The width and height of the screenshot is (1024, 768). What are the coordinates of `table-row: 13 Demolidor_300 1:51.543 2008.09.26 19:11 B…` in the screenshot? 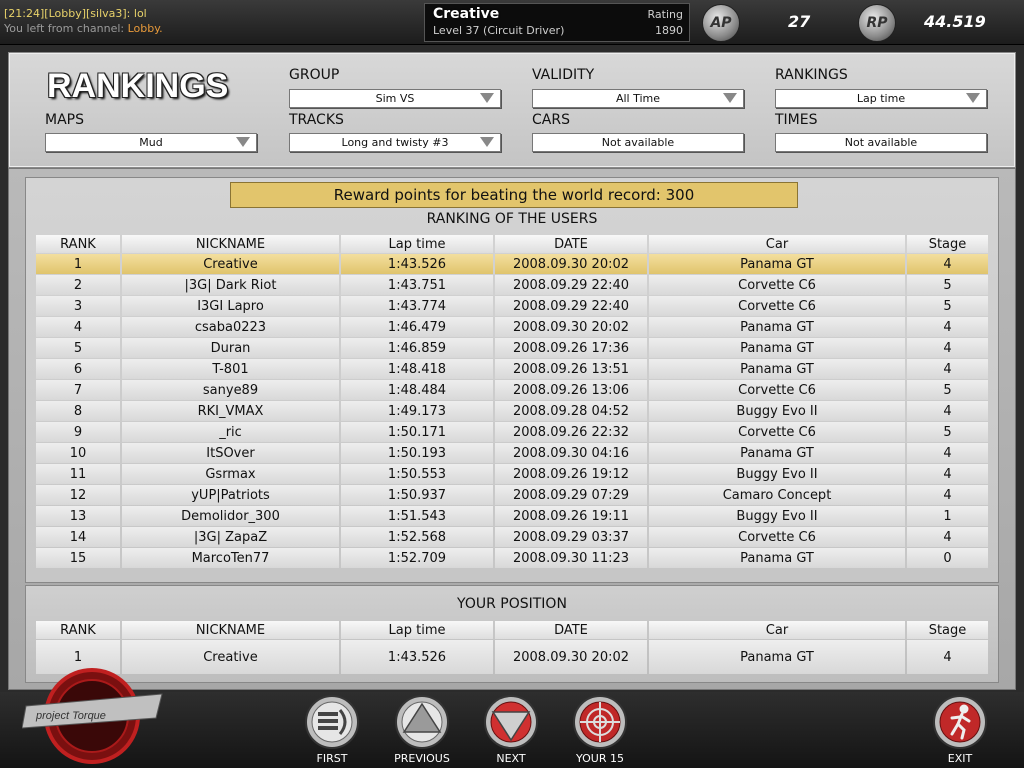 It's located at (512, 516).